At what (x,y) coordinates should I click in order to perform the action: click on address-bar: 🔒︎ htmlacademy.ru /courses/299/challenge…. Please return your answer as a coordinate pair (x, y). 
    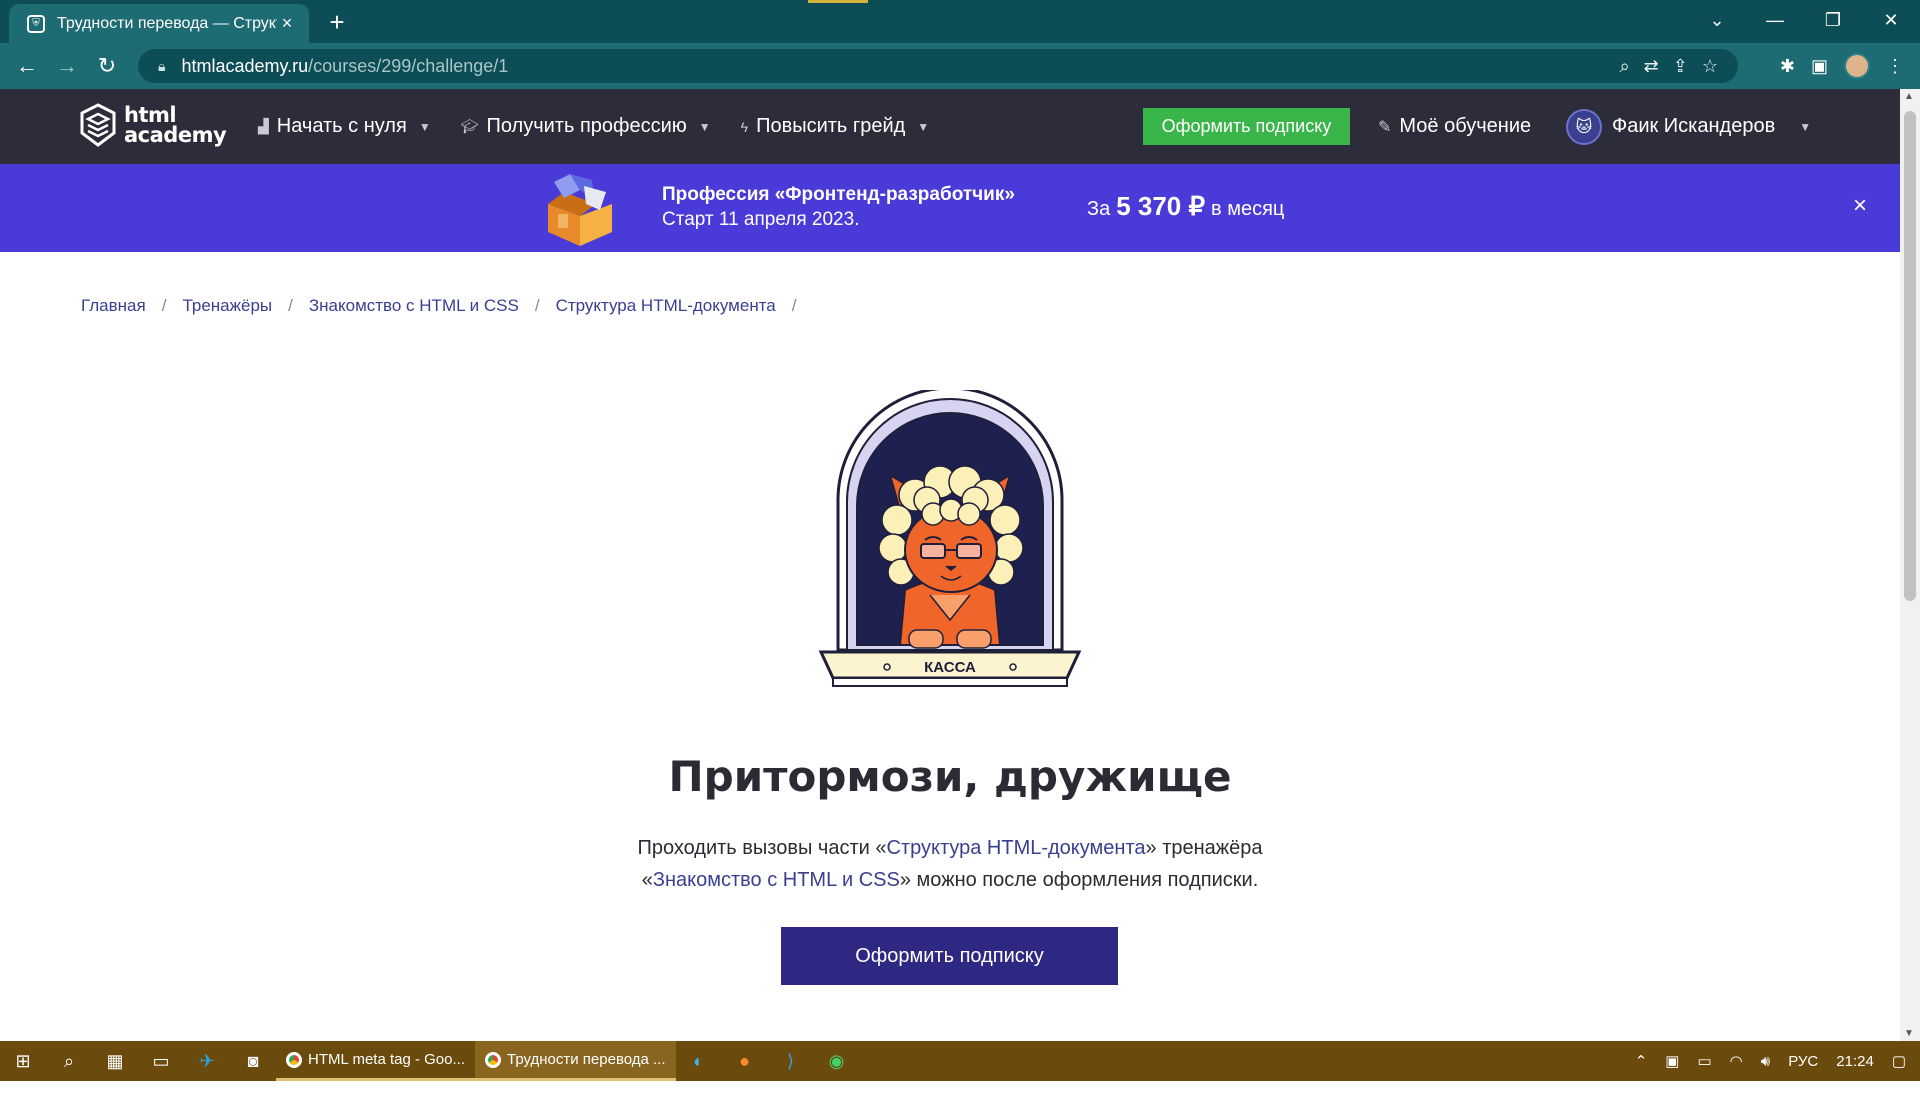
    Looking at the image, I should click on (938, 66).